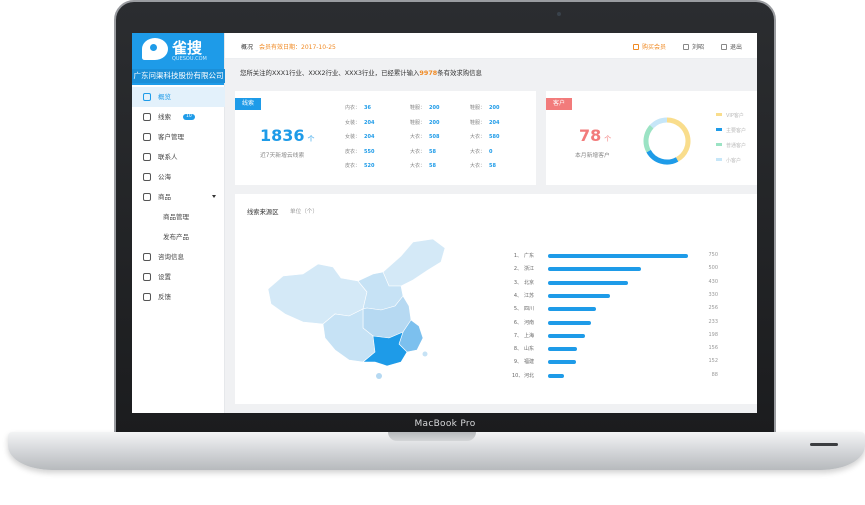 The height and width of the screenshot is (505, 865). I want to click on legend-swatch, so click(719, 144).